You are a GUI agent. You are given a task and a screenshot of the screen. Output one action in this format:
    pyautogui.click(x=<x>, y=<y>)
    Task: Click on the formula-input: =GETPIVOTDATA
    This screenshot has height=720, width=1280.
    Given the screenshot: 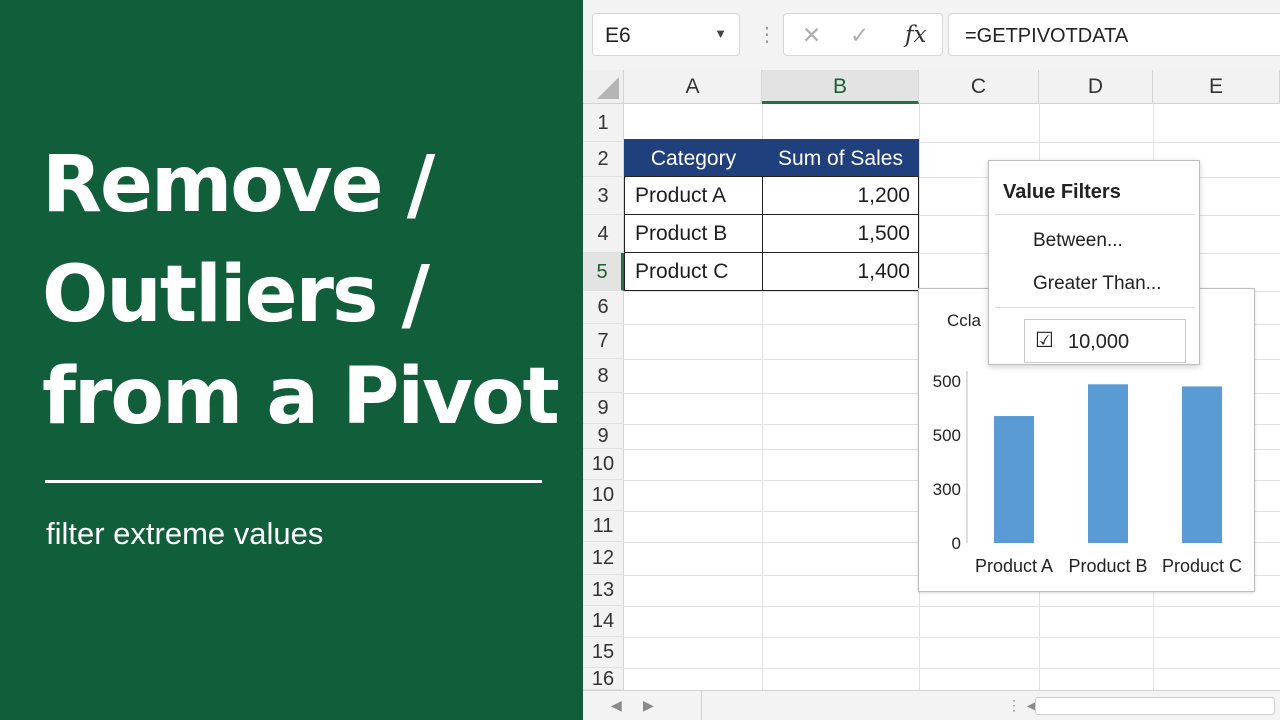 What is the action you would take?
    pyautogui.click(x=1114, y=34)
    